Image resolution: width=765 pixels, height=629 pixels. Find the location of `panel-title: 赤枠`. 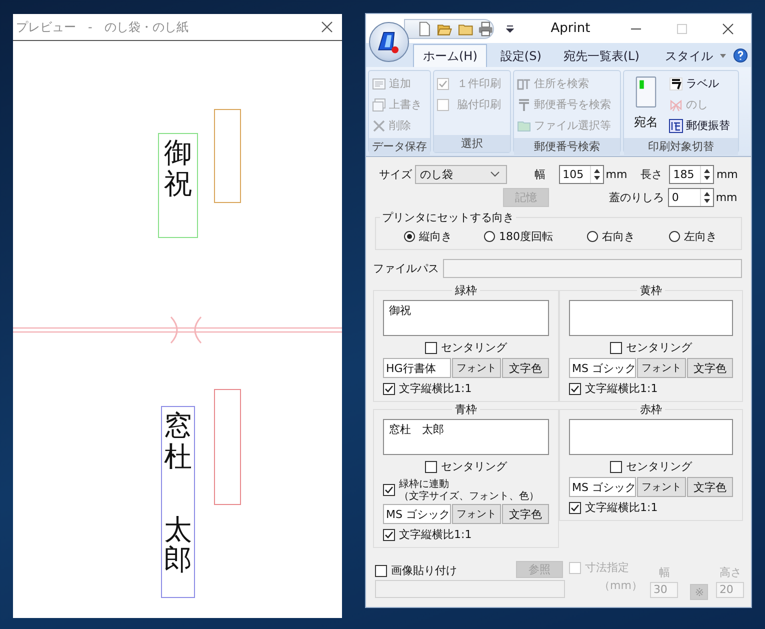

panel-title: 赤枠 is located at coordinates (651, 409).